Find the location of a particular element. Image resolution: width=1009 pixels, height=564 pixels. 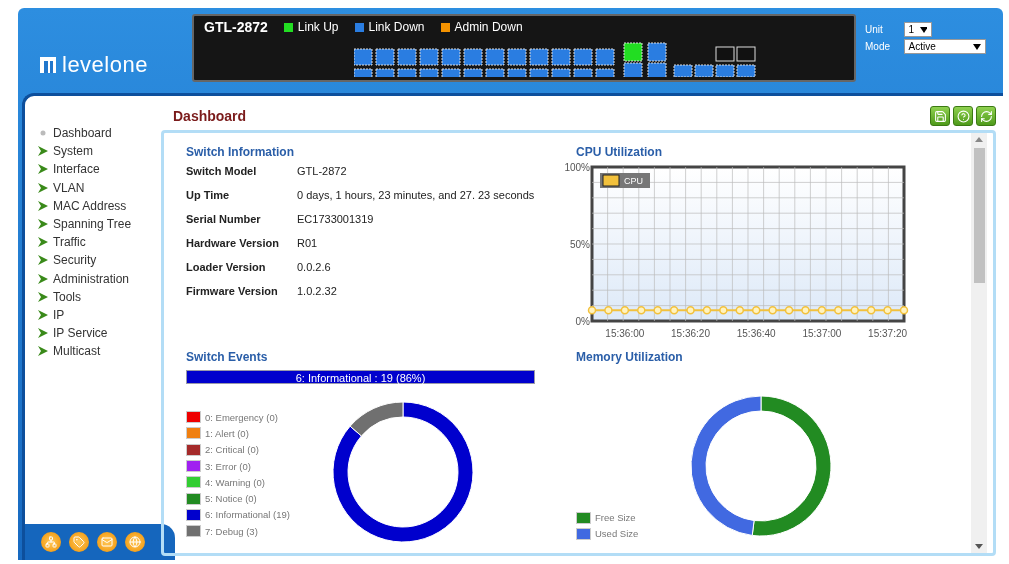

nav-item: Multicast is located at coordinates (99, 351).